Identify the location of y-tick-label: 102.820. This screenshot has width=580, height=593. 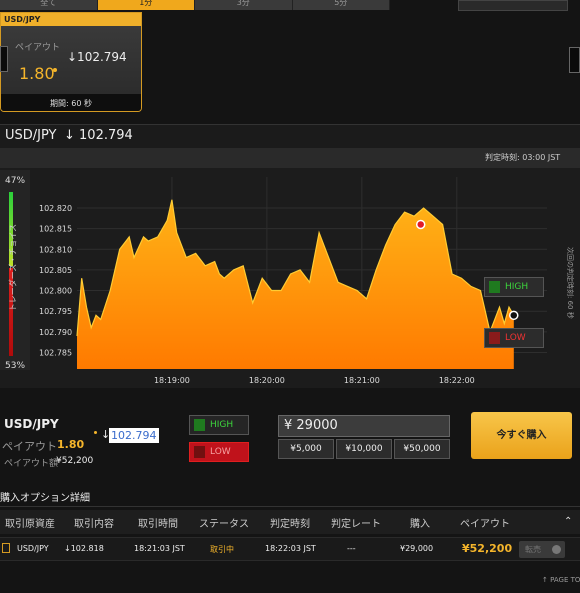
(55, 208).